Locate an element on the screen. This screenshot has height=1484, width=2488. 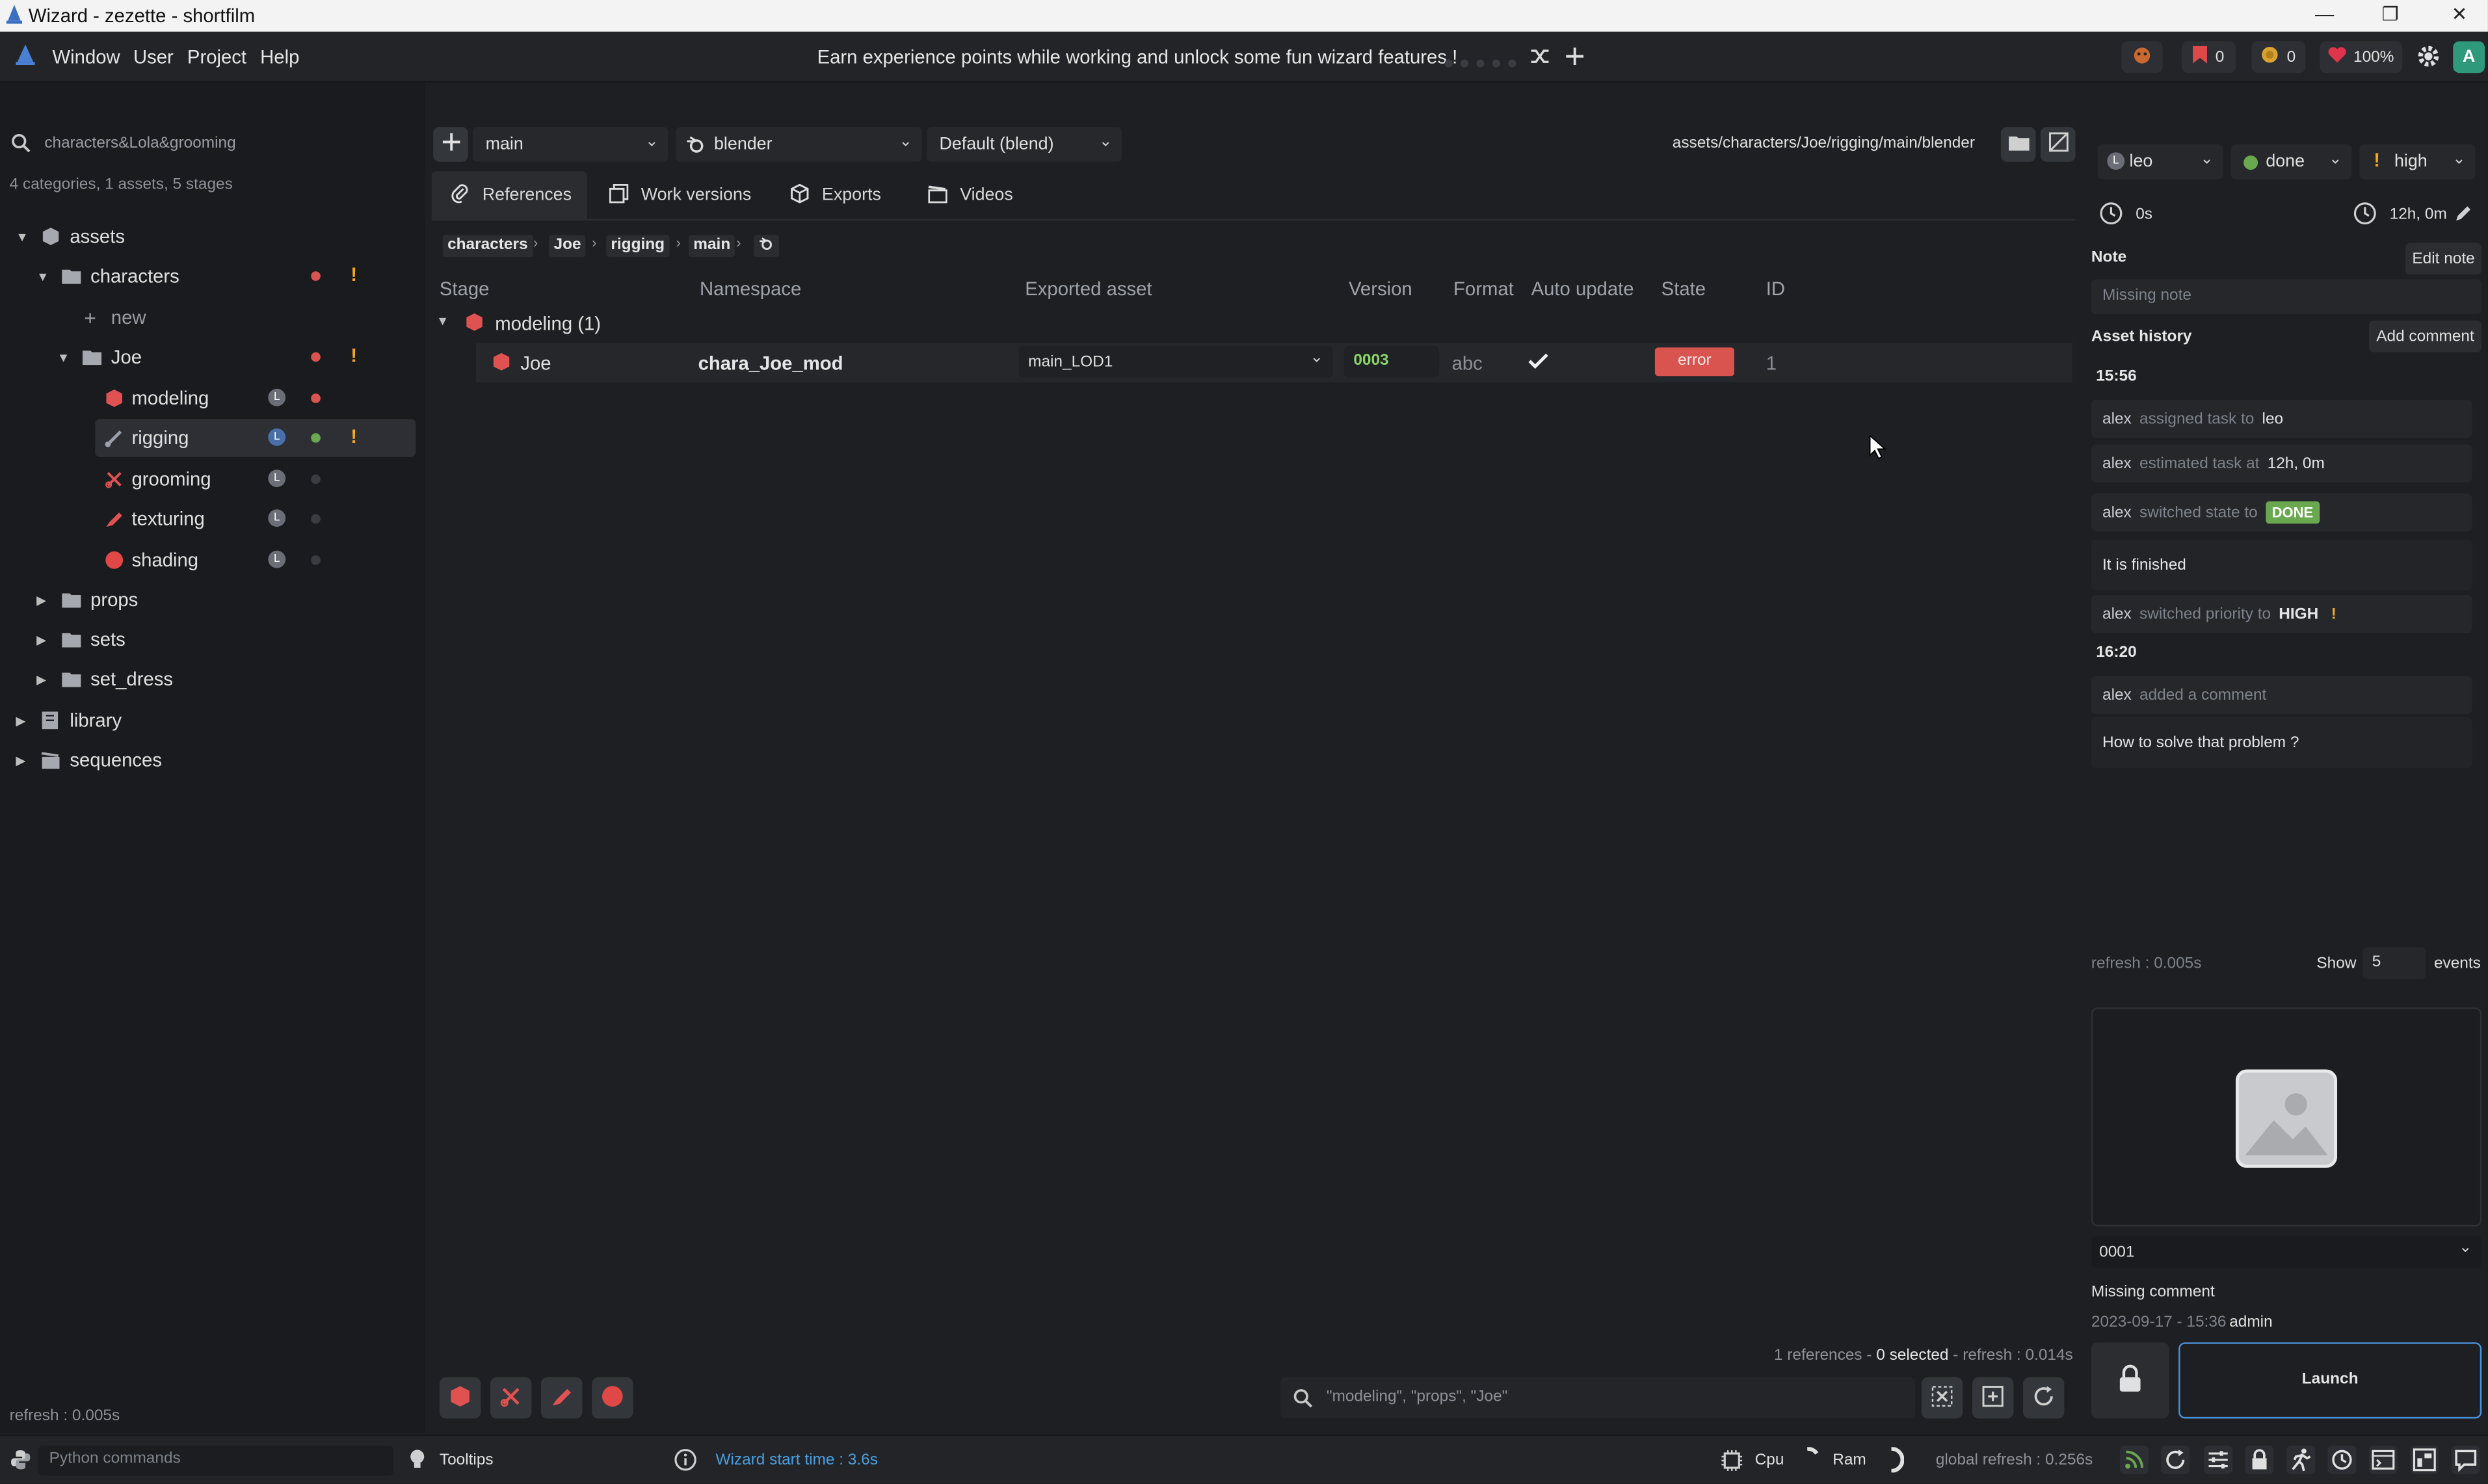
add-icon is located at coordinates (1575, 59).